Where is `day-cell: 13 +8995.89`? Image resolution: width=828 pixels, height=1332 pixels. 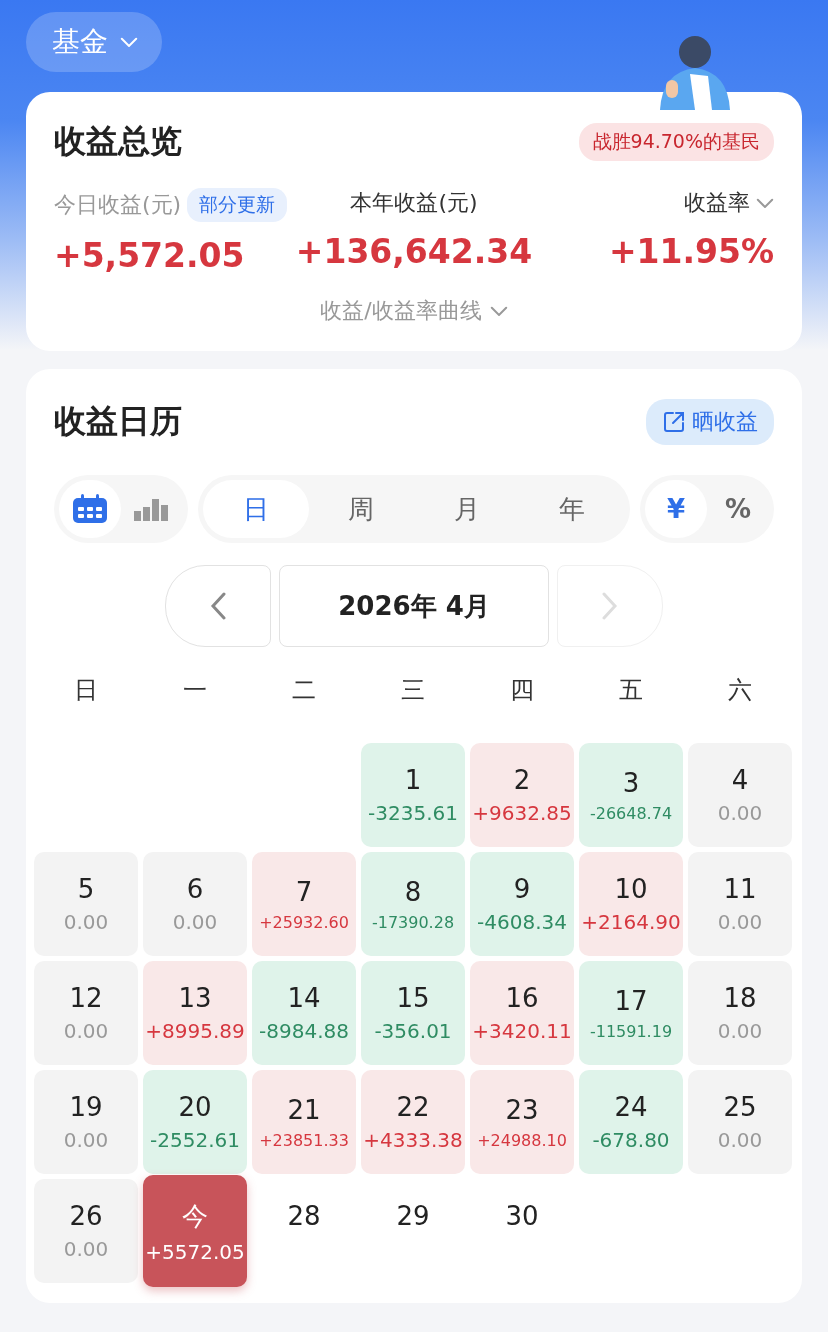 day-cell: 13 +8995.89 is located at coordinates (195, 1013).